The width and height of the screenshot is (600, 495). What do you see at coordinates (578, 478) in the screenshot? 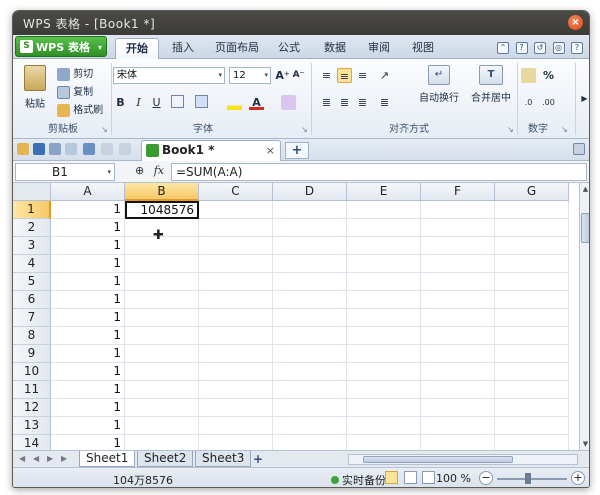
I see `zoom-in-button: +` at bounding box center [578, 478].